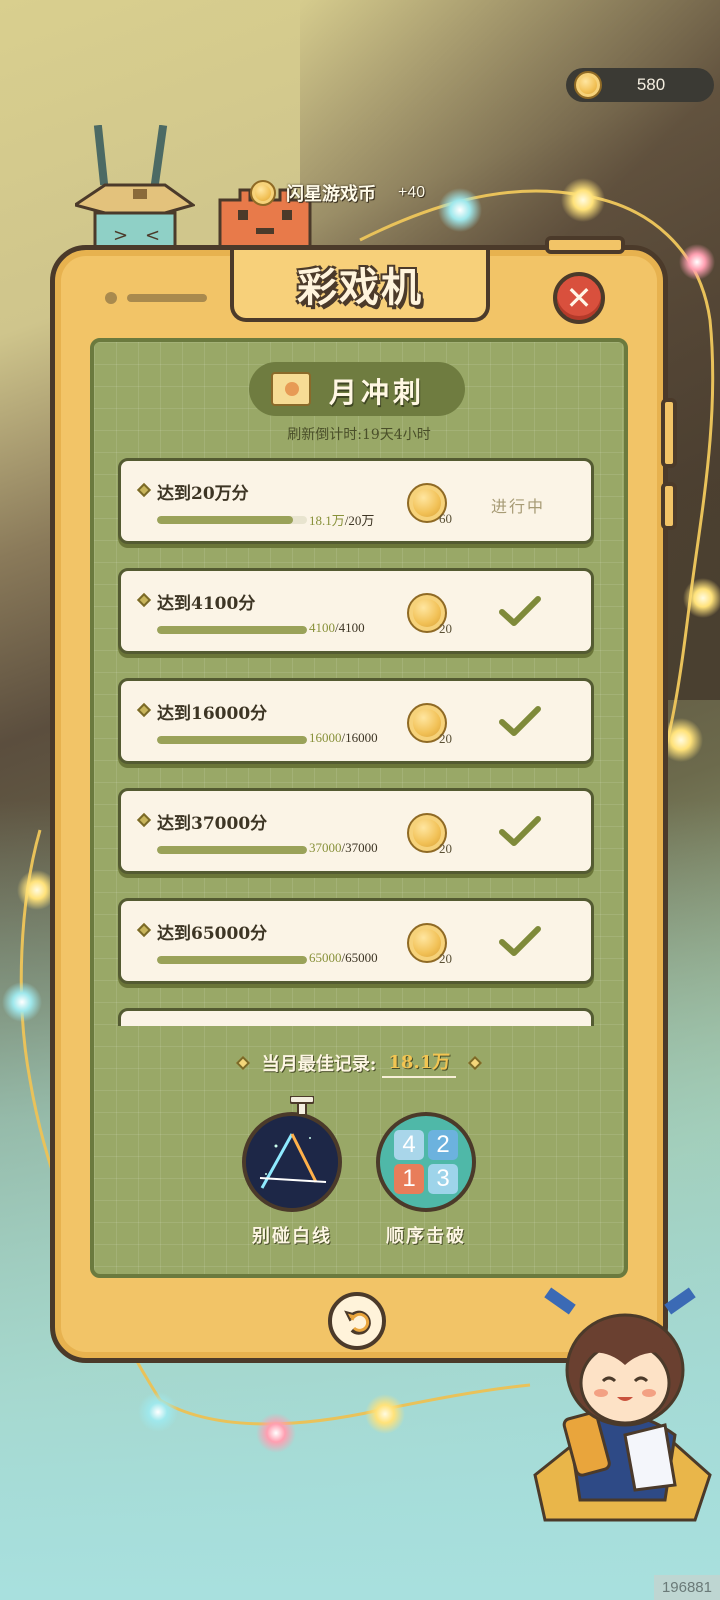 The width and height of the screenshot is (720, 1600). I want to click on close-icon: ✕, so click(579, 298).